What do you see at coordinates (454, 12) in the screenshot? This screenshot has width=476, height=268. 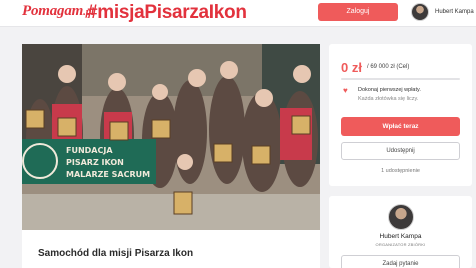 I see `user-name: Hubert Kampa` at bounding box center [454, 12].